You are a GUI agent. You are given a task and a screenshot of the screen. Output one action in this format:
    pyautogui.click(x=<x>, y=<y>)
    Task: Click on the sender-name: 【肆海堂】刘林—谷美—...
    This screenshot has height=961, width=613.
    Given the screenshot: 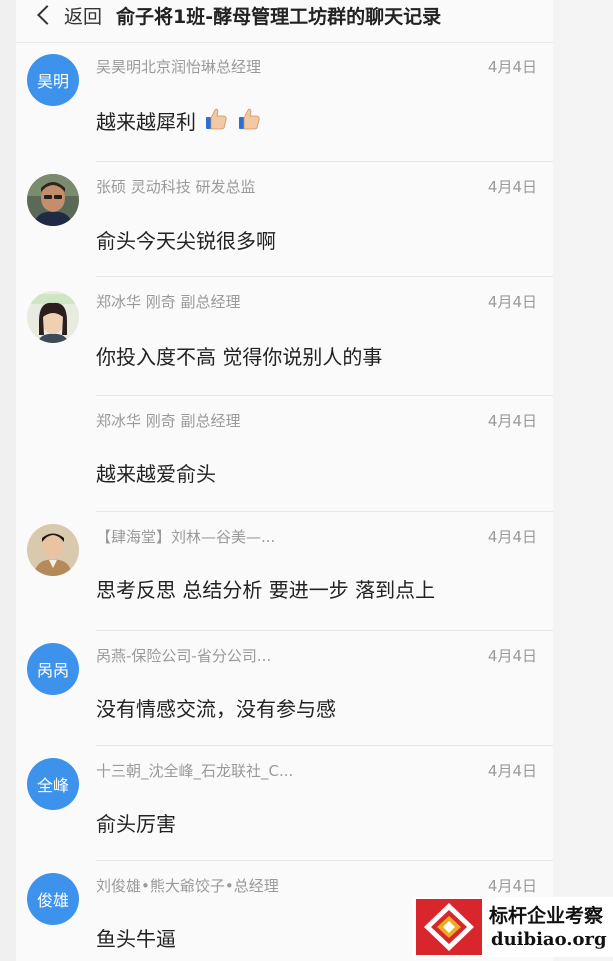 What is the action you would take?
    pyautogui.click(x=186, y=537)
    